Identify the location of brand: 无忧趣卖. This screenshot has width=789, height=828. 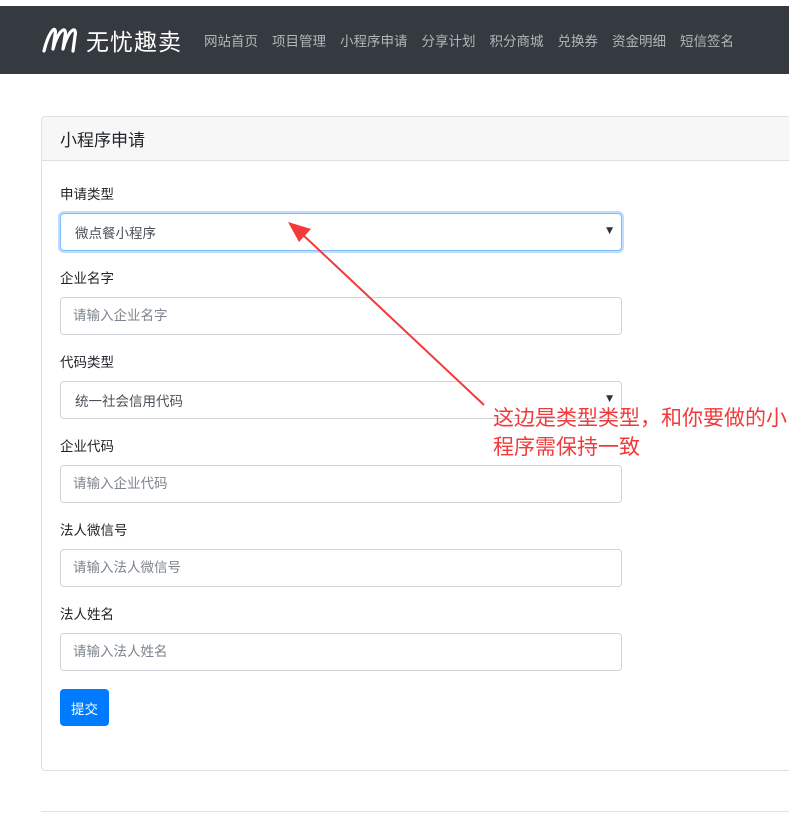
(111, 40).